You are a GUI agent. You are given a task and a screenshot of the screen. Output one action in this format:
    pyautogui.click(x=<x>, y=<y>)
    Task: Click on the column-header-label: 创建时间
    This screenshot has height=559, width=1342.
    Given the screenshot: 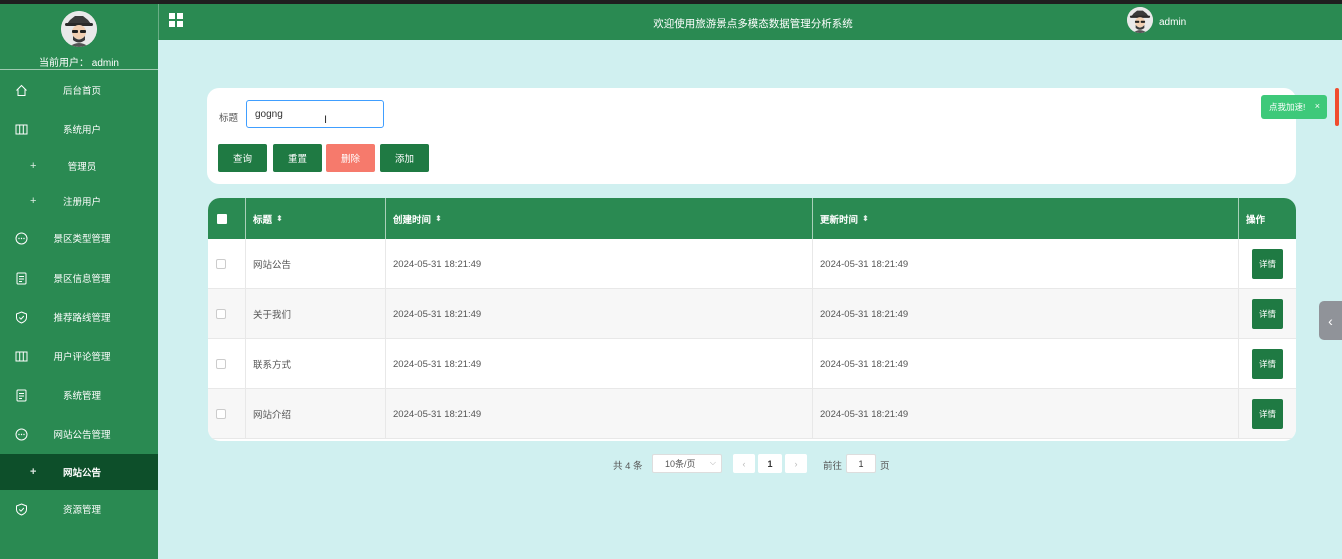 What is the action you would take?
    pyautogui.click(x=412, y=220)
    